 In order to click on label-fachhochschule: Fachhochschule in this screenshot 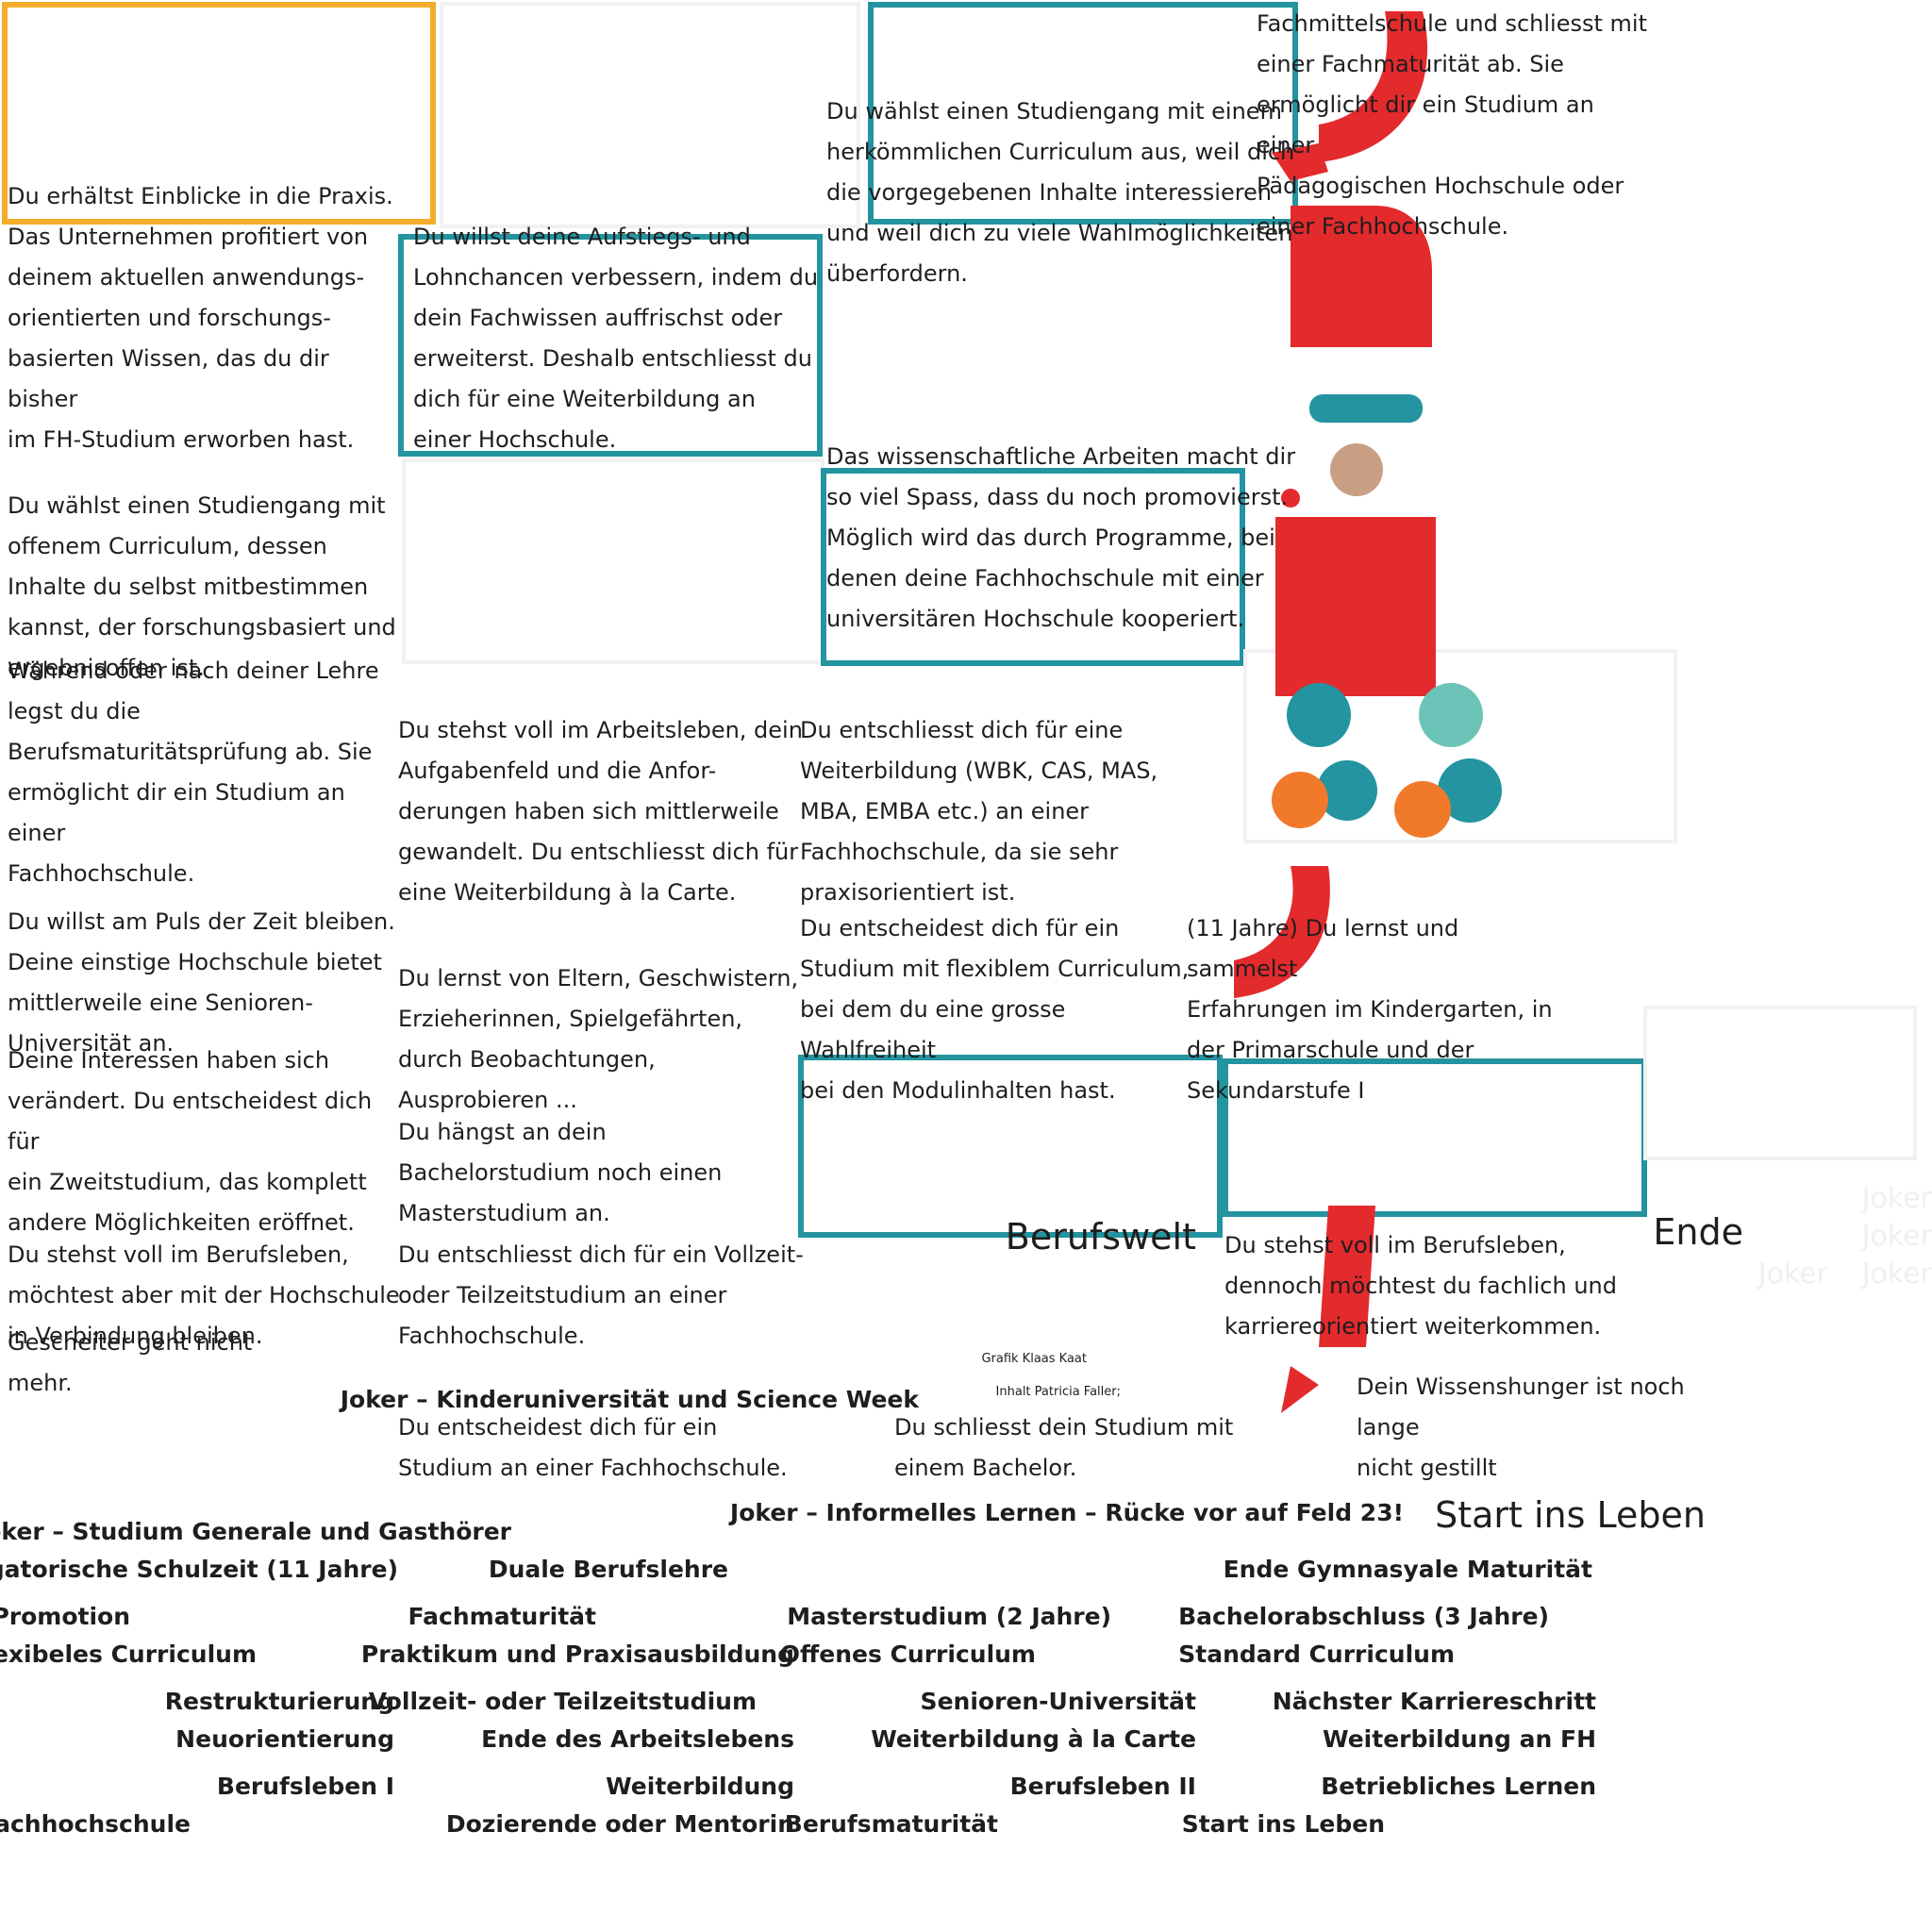, I will do `click(96, 1824)`.